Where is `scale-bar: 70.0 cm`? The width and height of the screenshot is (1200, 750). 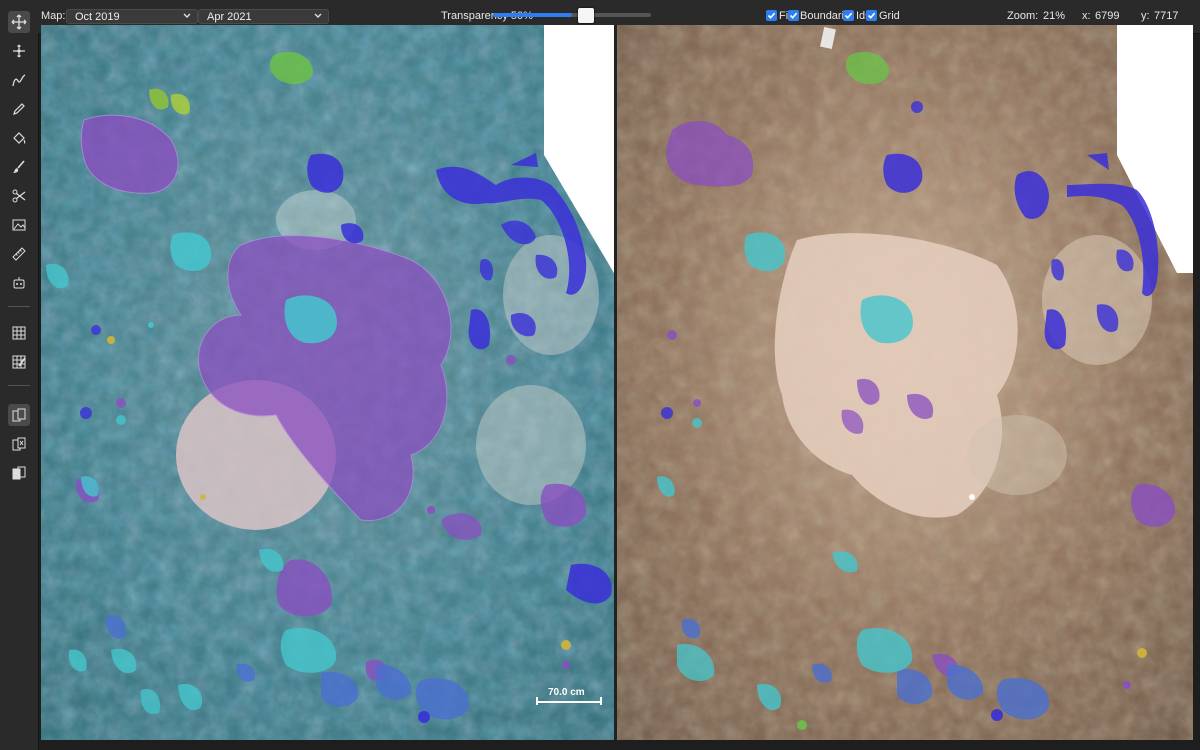 scale-bar: 70.0 cm is located at coordinates (570, 696).